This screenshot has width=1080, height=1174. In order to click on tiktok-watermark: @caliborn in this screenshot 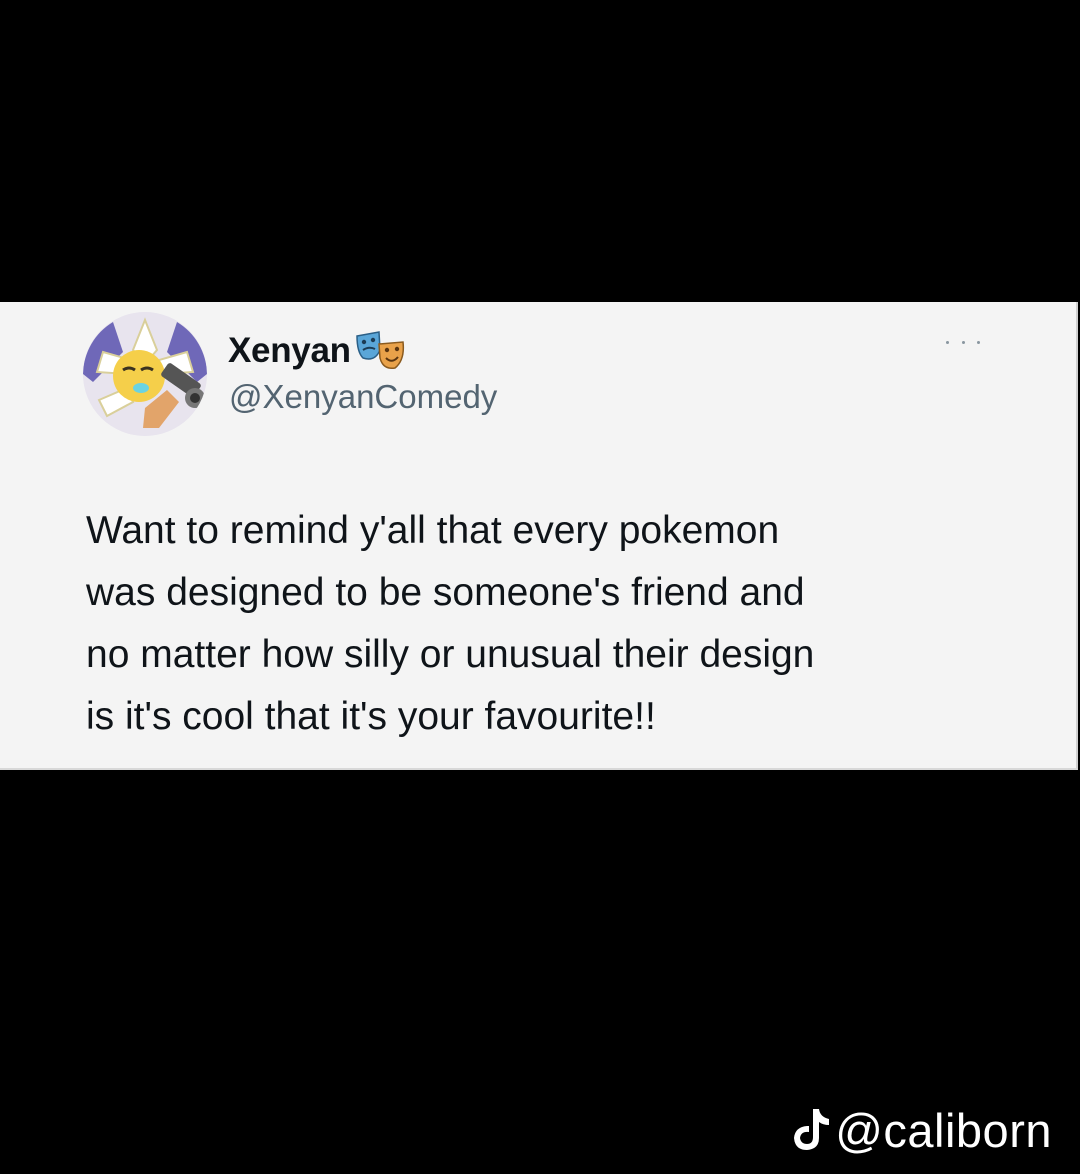, I will do `click(921, 1130)`.